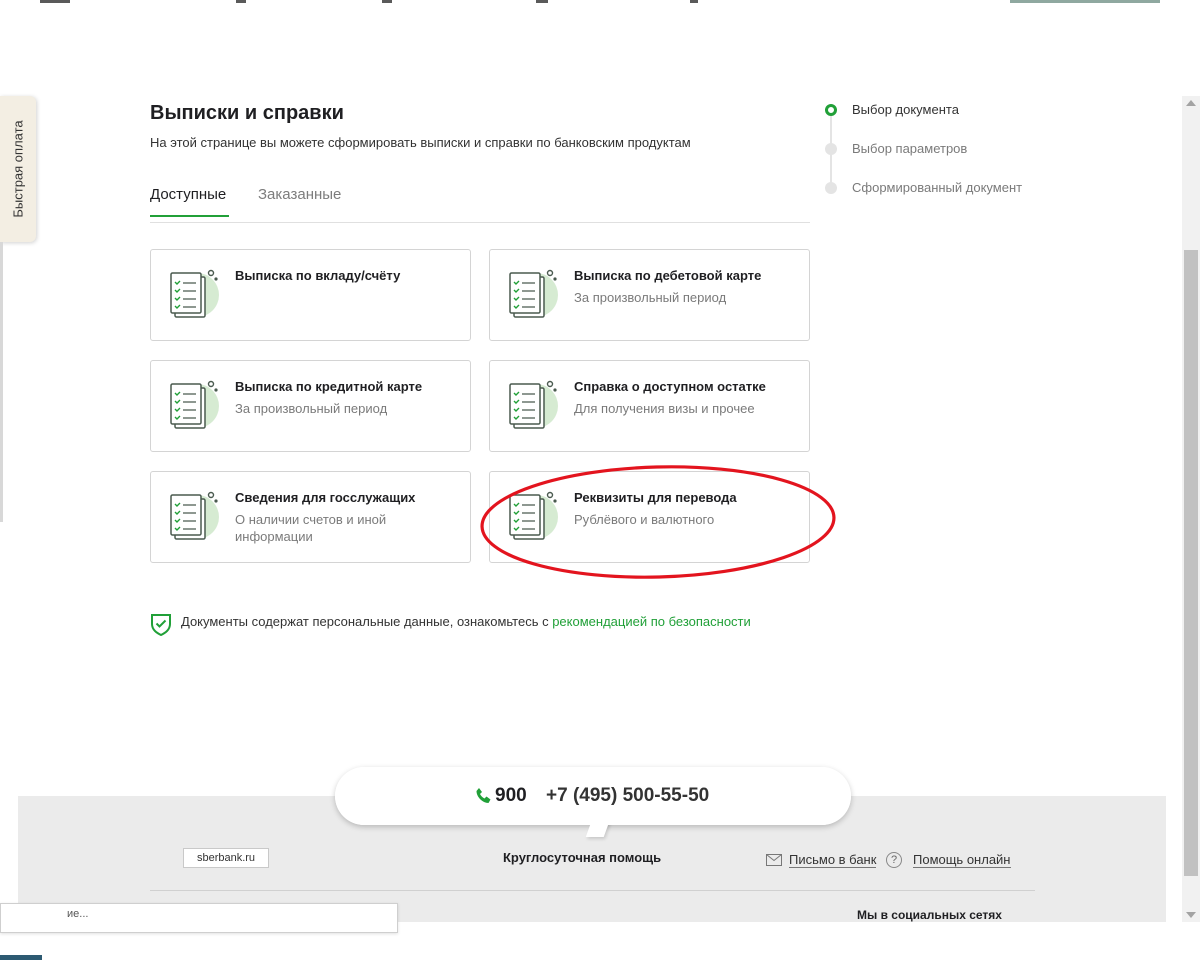 This screenshot has height=960, width=1200. I want to click on tabs-bar: Доступные Заказанные, so click(480, 204).